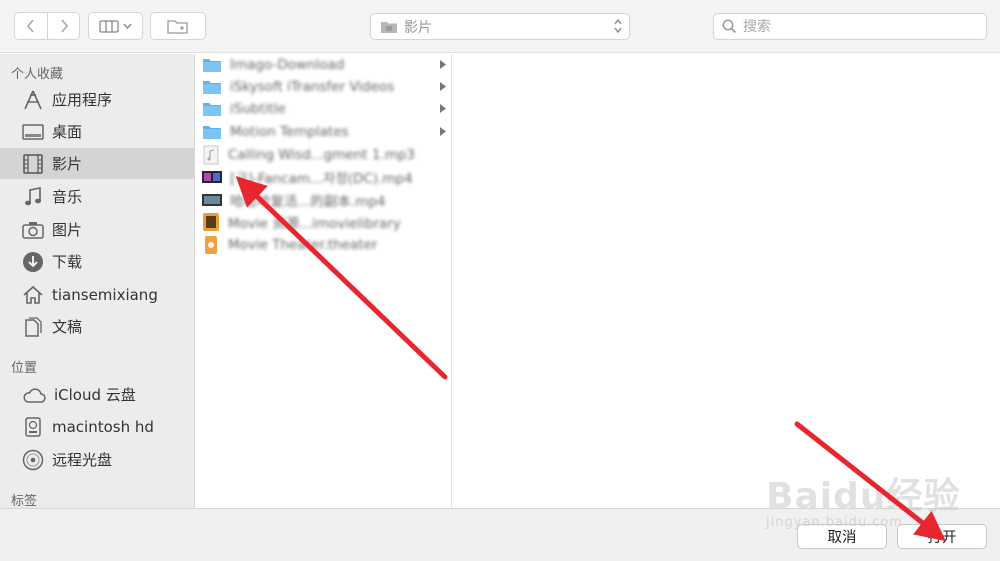 The width and height of the screenshot is (1000, 561). What do you see at coordinates (303, 245) in the screenshot?
I see `file-name: Movie Theater.theater` at bounding box center [303, 245].